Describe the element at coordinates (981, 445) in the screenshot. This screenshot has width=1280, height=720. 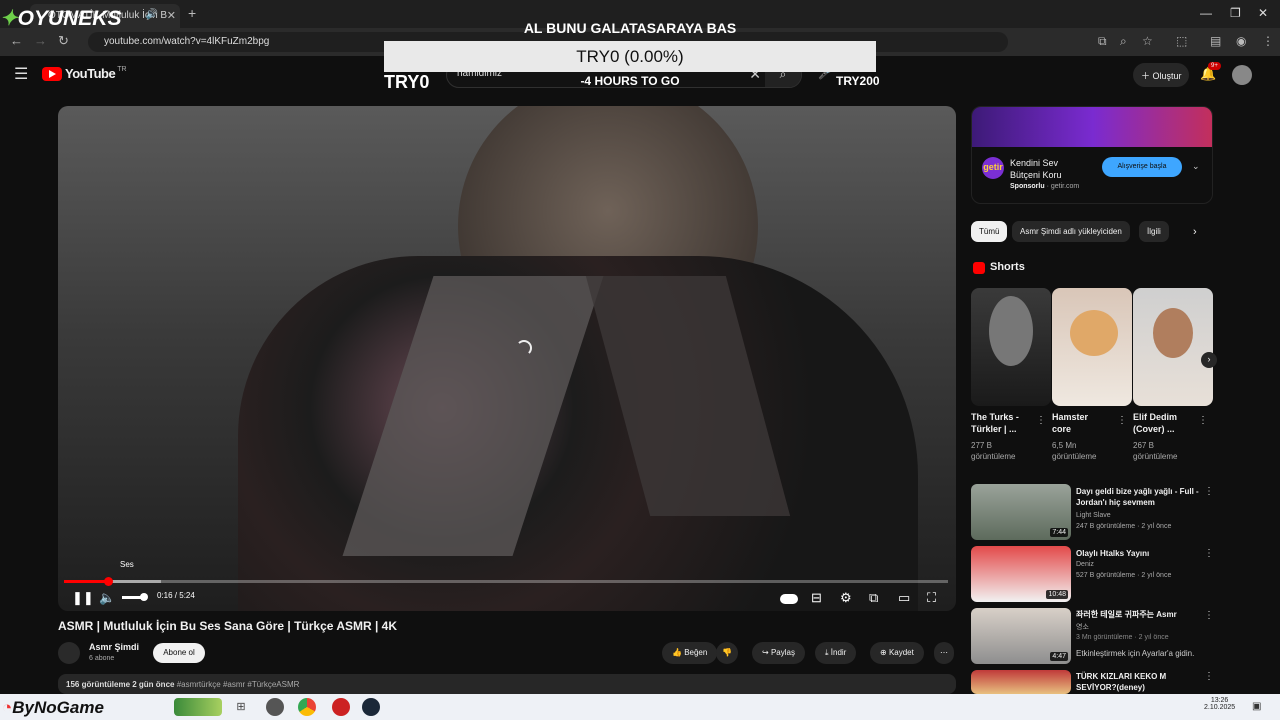
I see `short-views-count: 277 B` at that location.